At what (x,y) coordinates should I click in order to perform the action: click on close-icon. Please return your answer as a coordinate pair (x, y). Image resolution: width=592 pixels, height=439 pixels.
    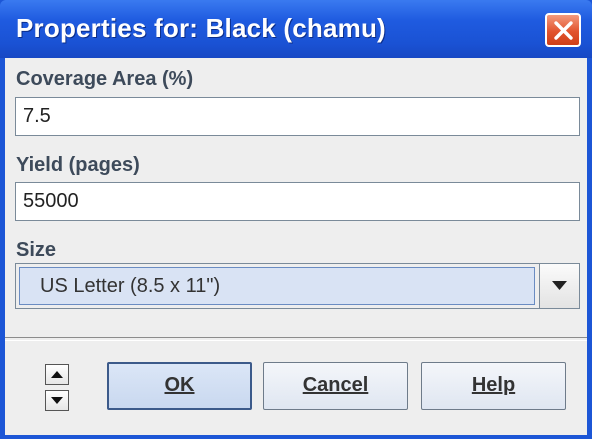
    Looking at the image, I should click on (563, 30).